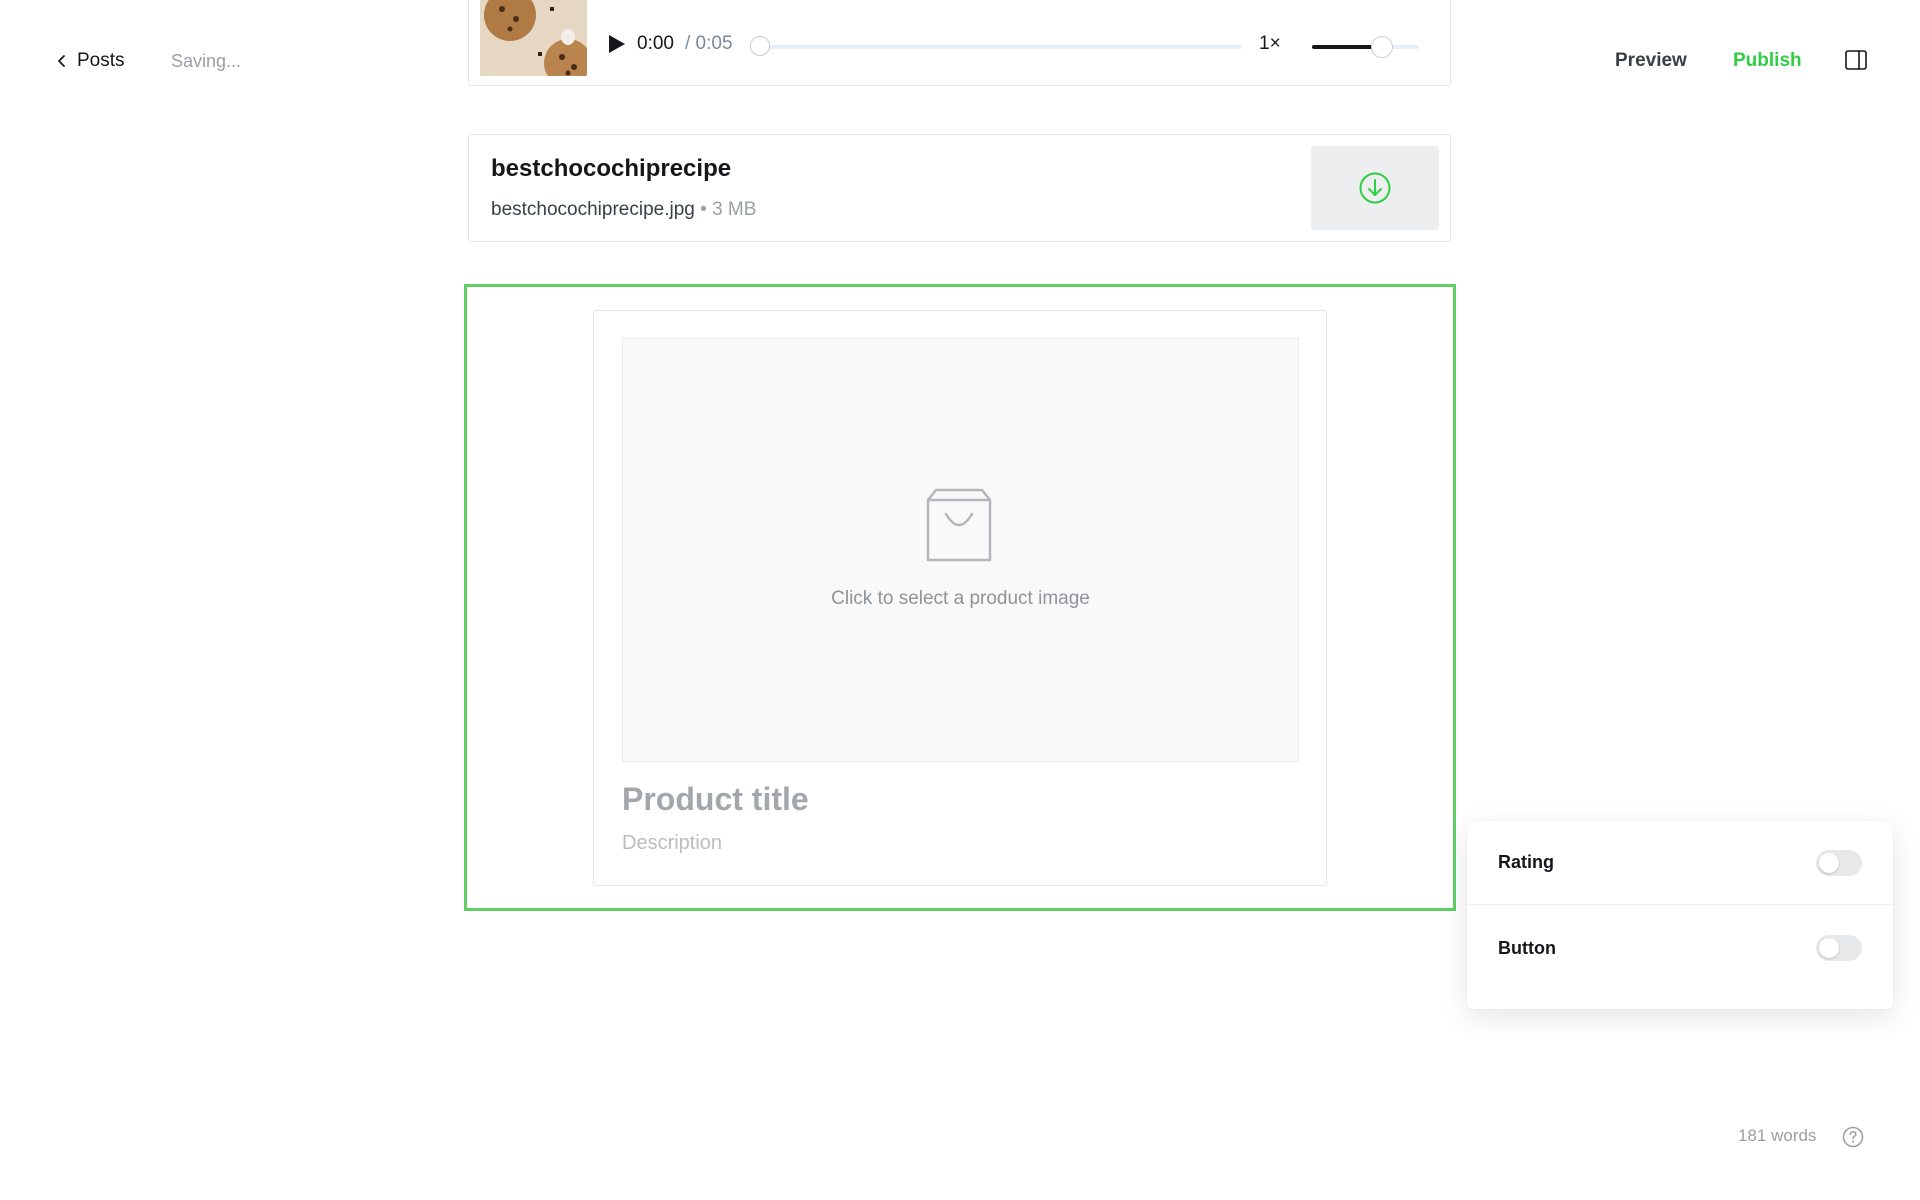 The image size is (1920, 1200). I want to click on cookies-thumbnail-image, so click(533, 38).